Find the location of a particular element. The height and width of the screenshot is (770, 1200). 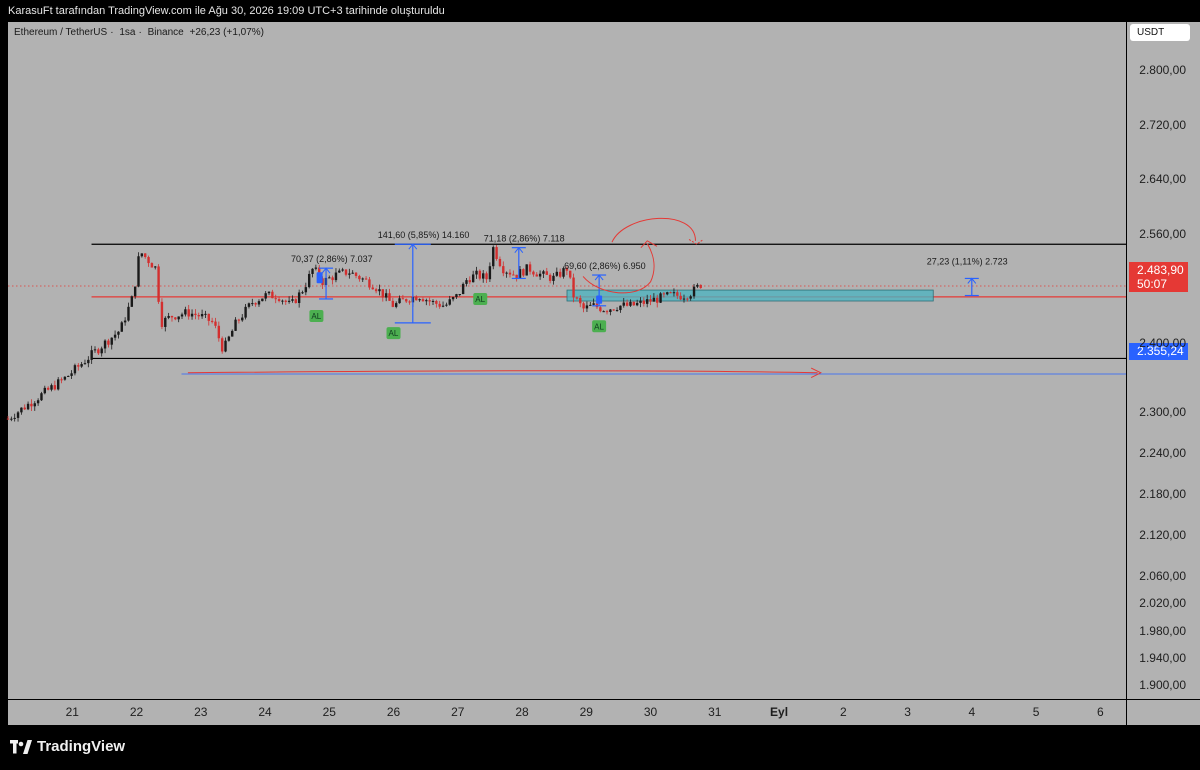

y-tick-label: 2.300,00 is located at coordinates (1162, 411).